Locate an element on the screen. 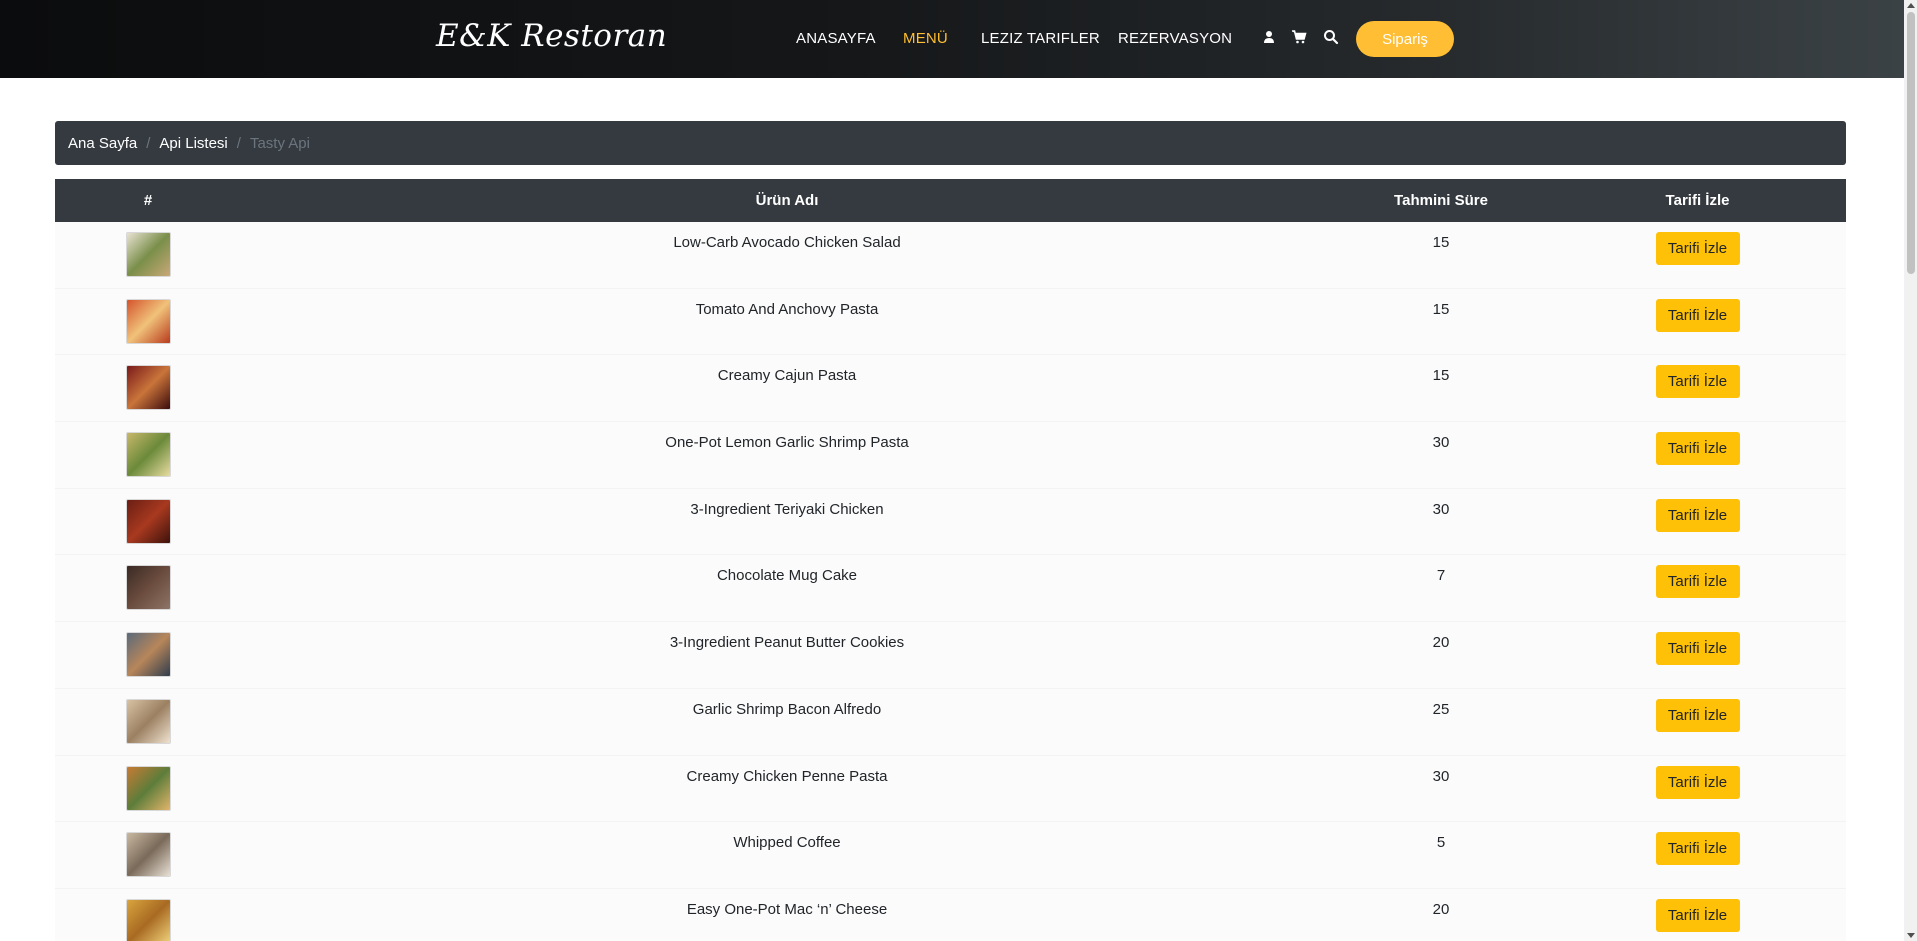  scroll-down-arrow-icon is located at coordinates (1911, 935).